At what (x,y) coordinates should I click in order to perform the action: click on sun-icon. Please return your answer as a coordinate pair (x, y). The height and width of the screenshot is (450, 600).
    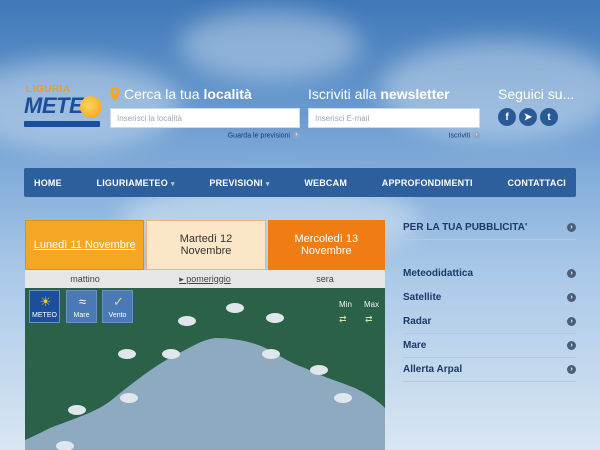
    Looking at the image, I should click on (91, 107).